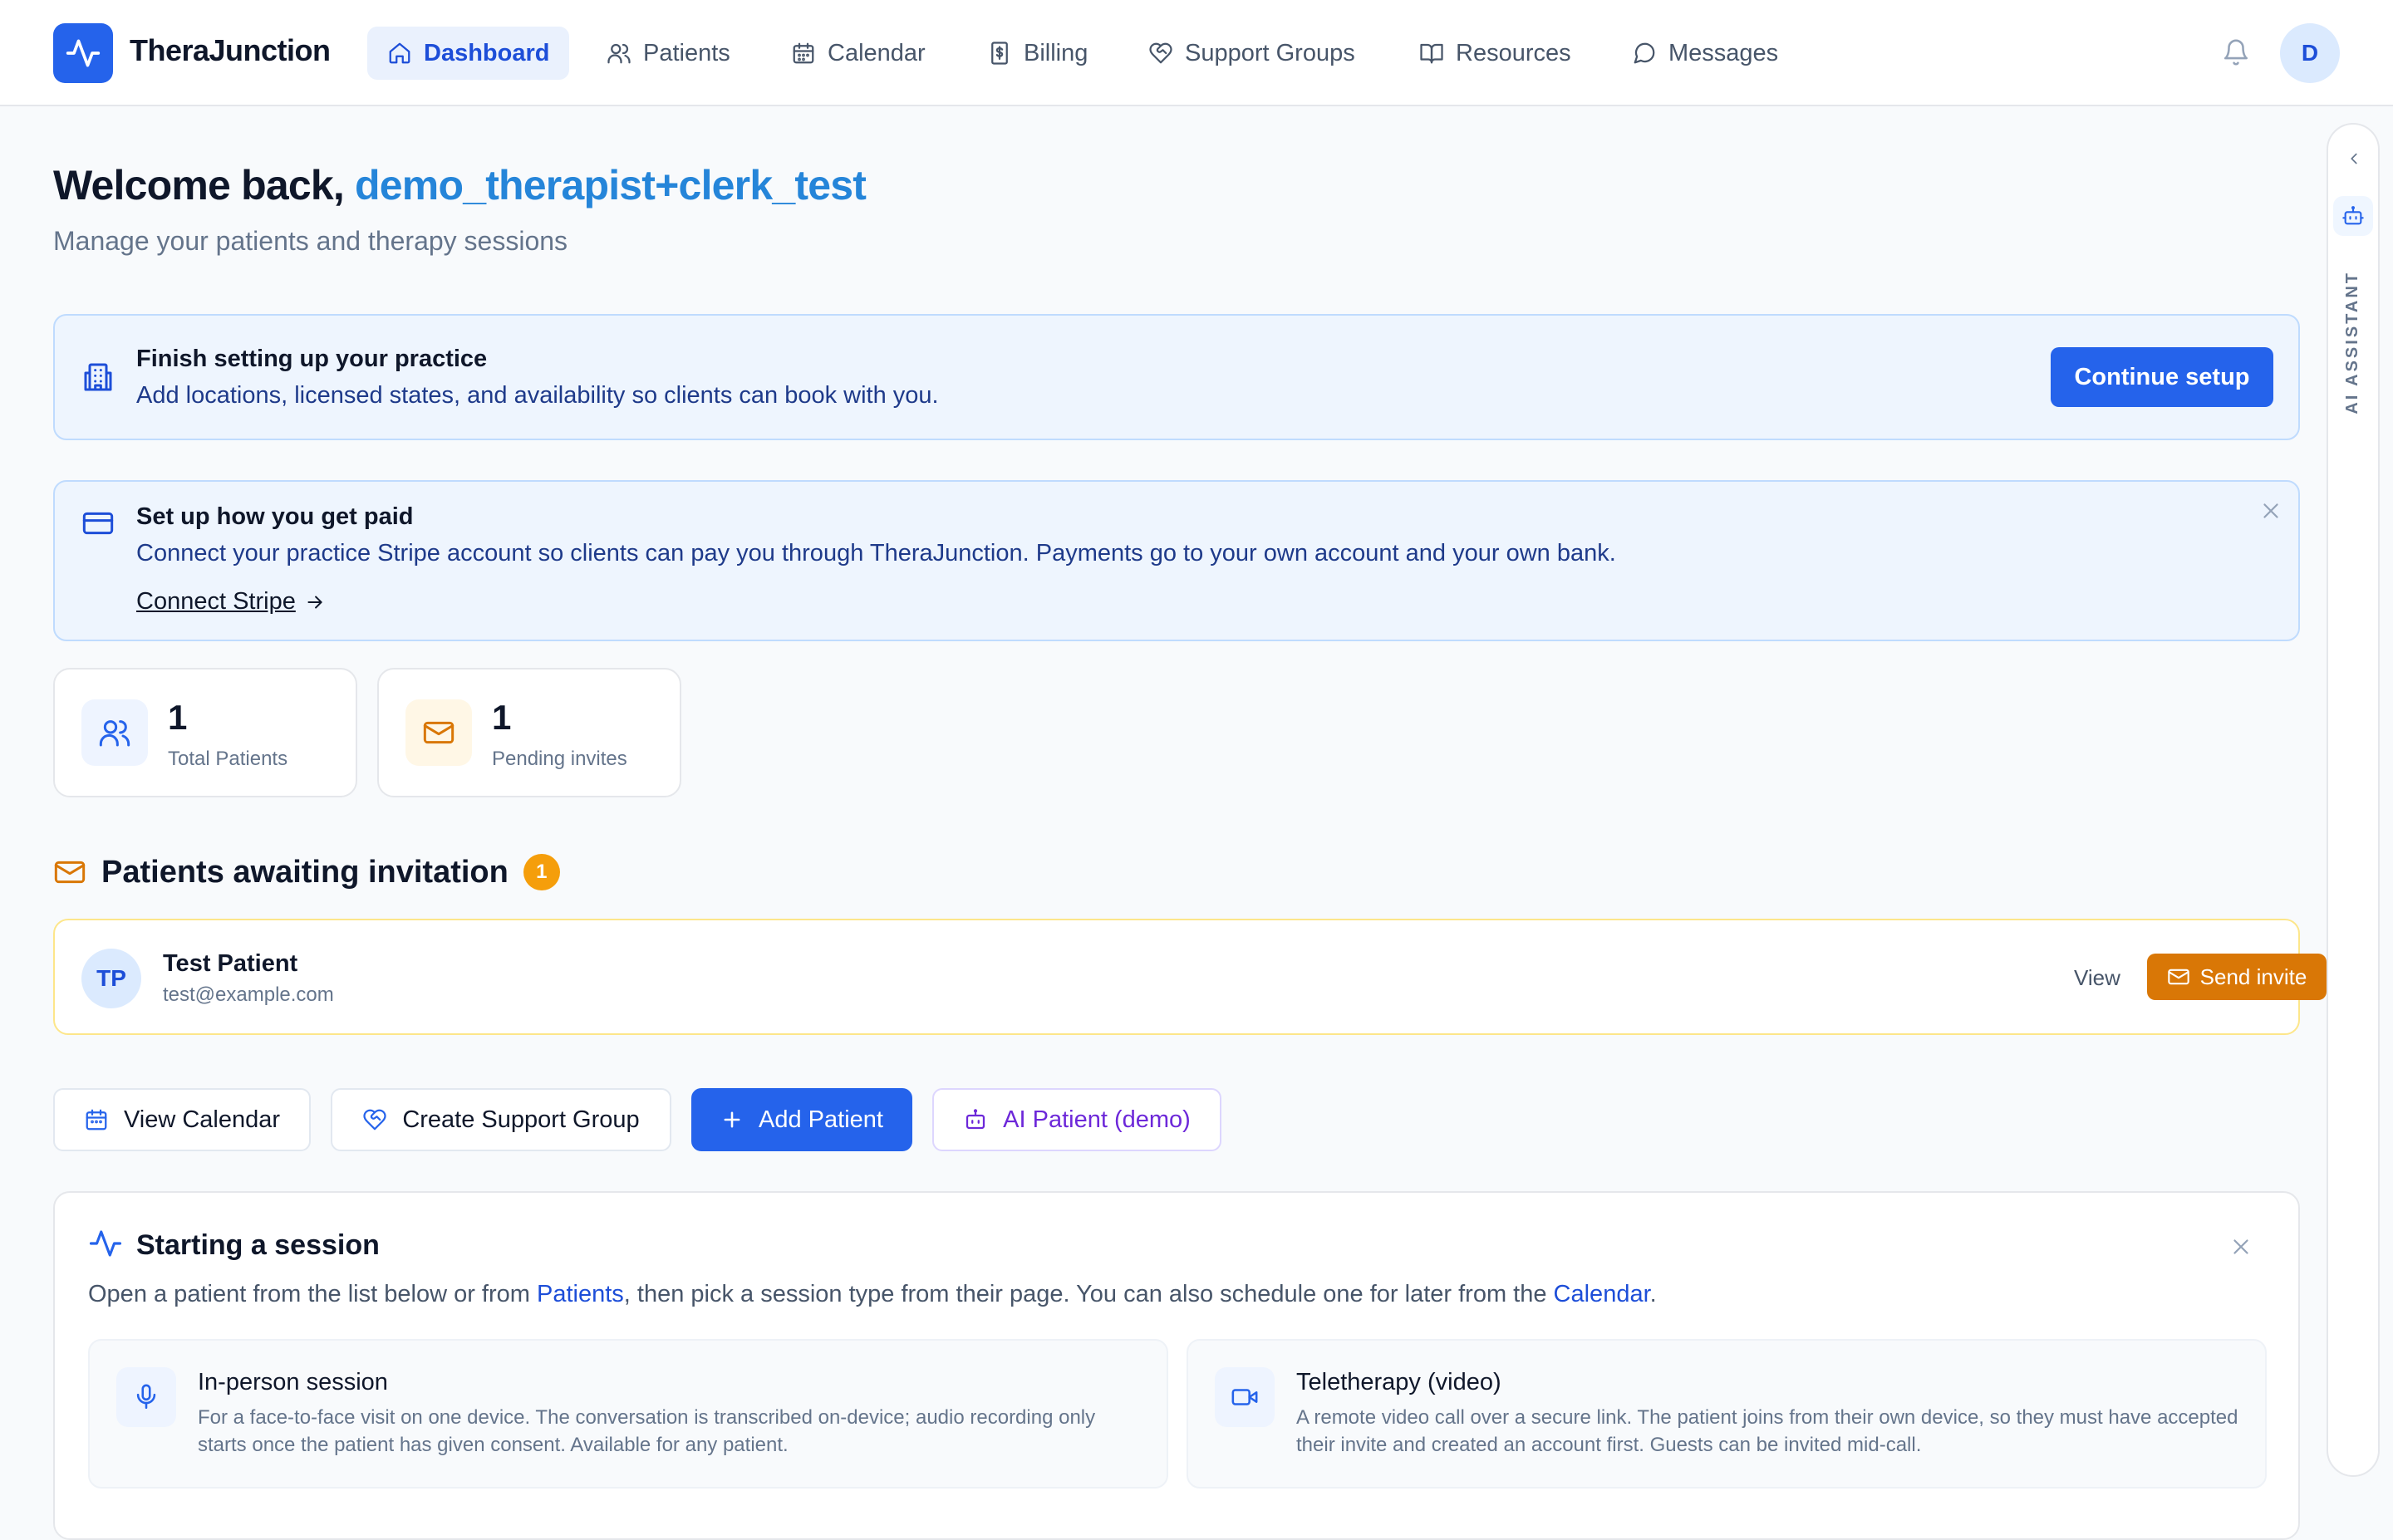  Describe the element at coordinates (686, 52) in the screenshot. I see `nav-patients-label: Patients` at that location.